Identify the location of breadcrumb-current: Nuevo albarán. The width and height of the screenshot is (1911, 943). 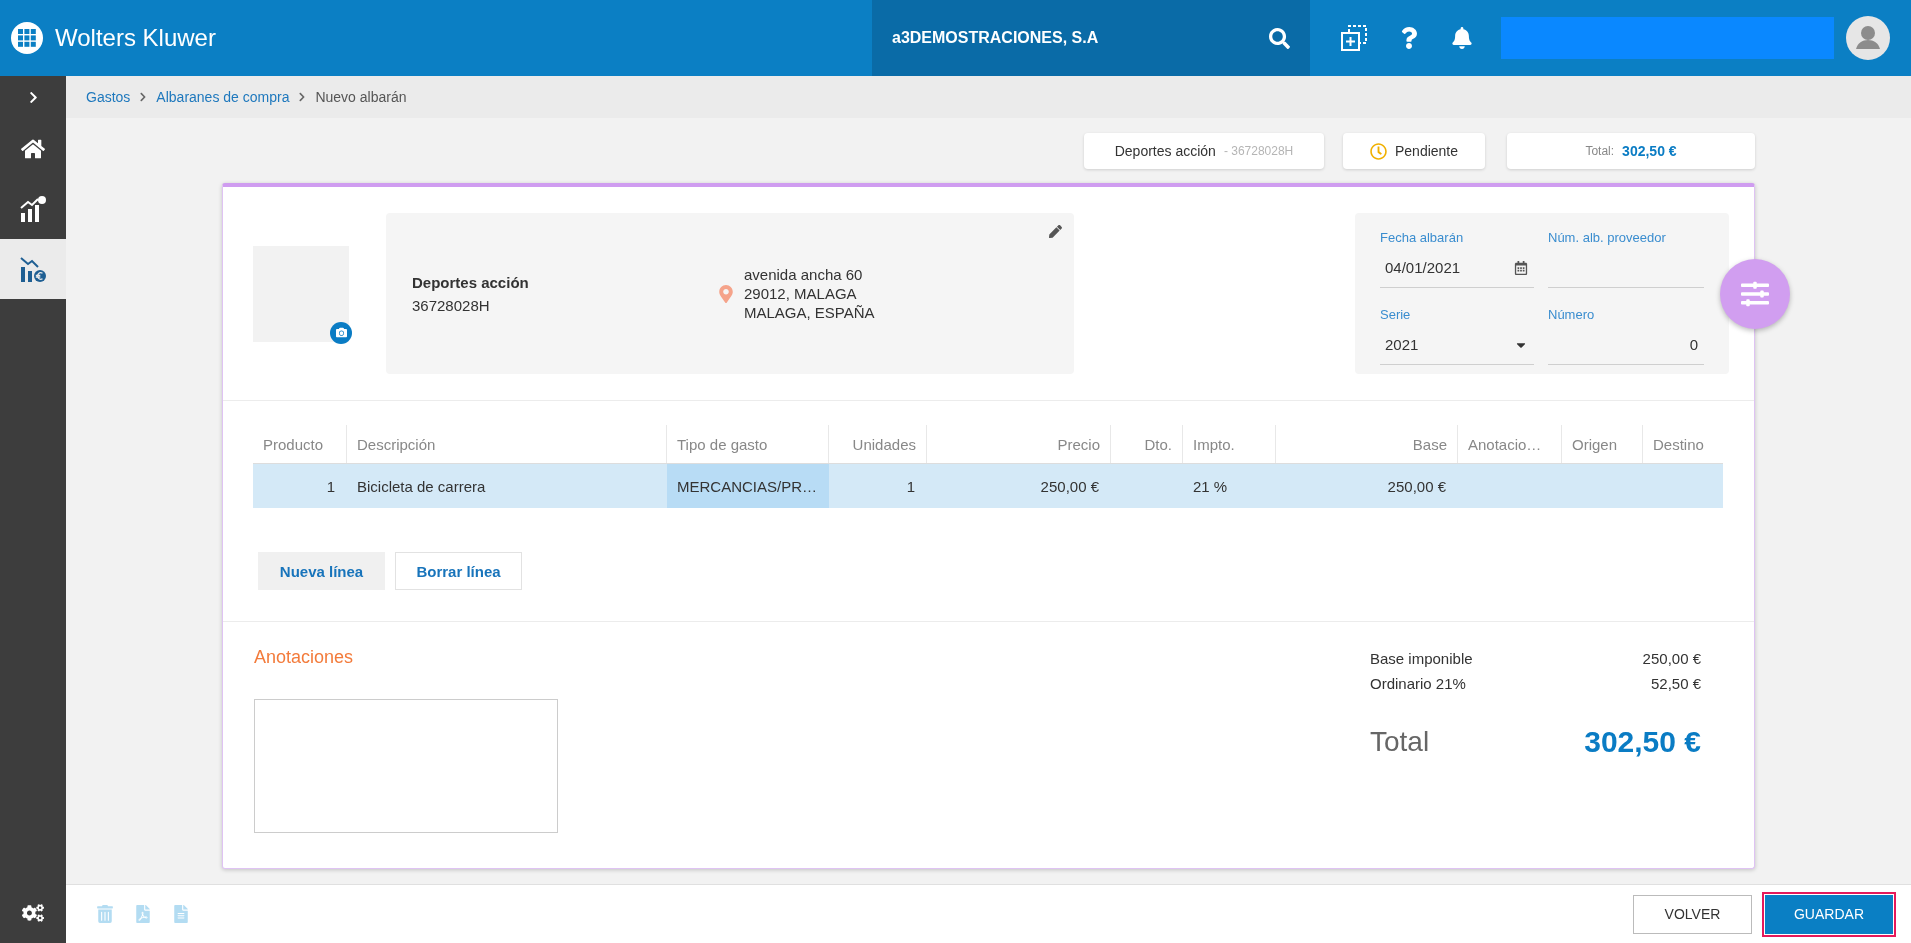
(361, 97).